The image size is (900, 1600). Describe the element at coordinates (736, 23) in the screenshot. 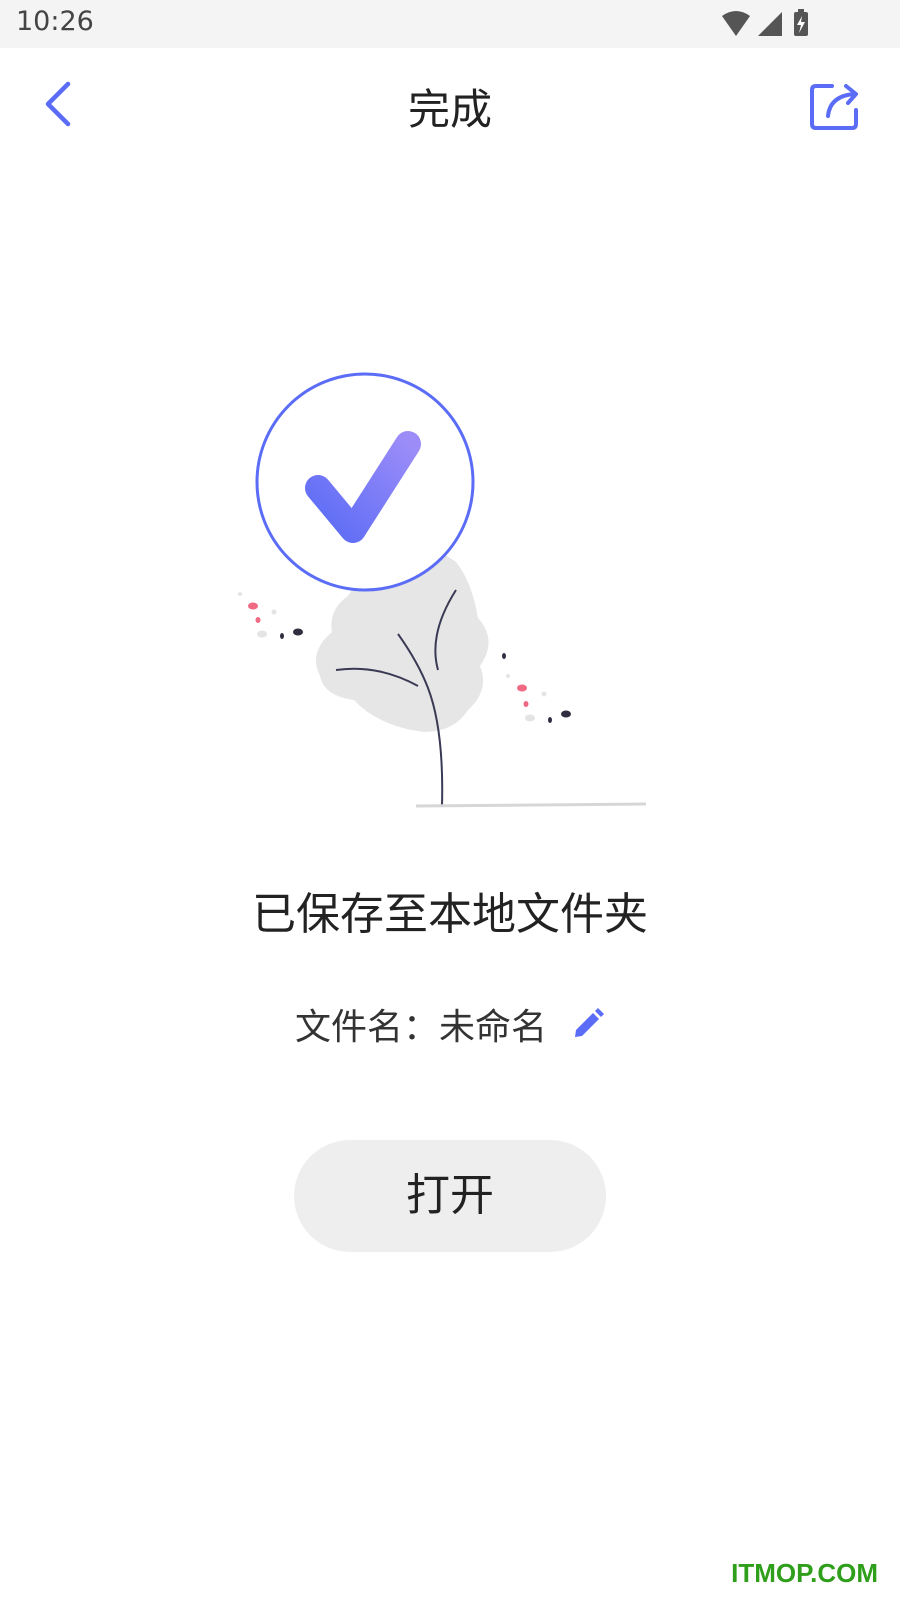

I see `wifi-icon` at that location.